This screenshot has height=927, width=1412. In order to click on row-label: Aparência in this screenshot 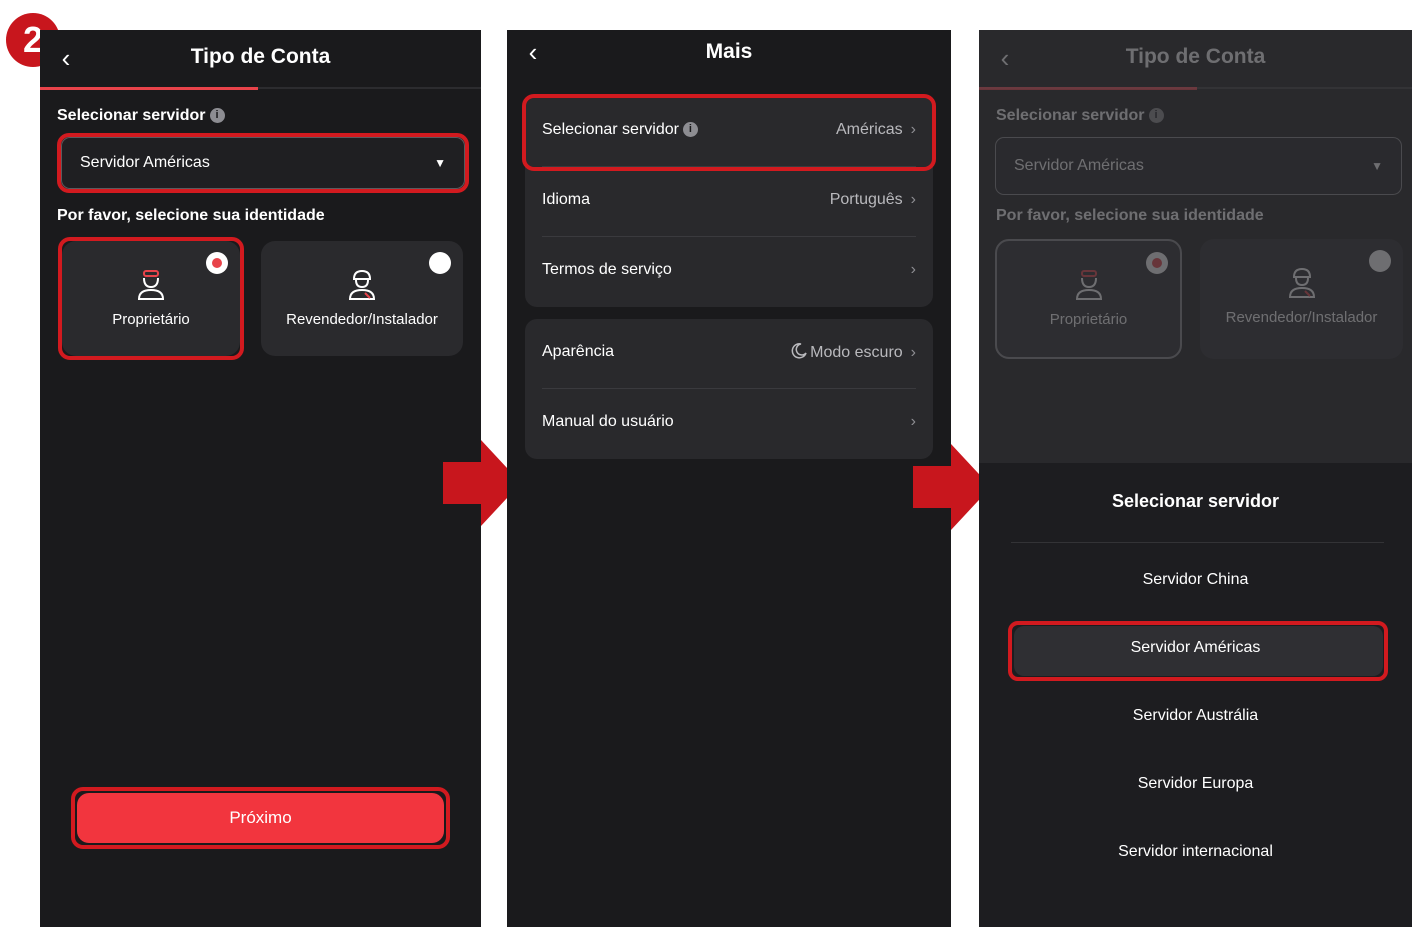, I will do `click(578, 351)`.